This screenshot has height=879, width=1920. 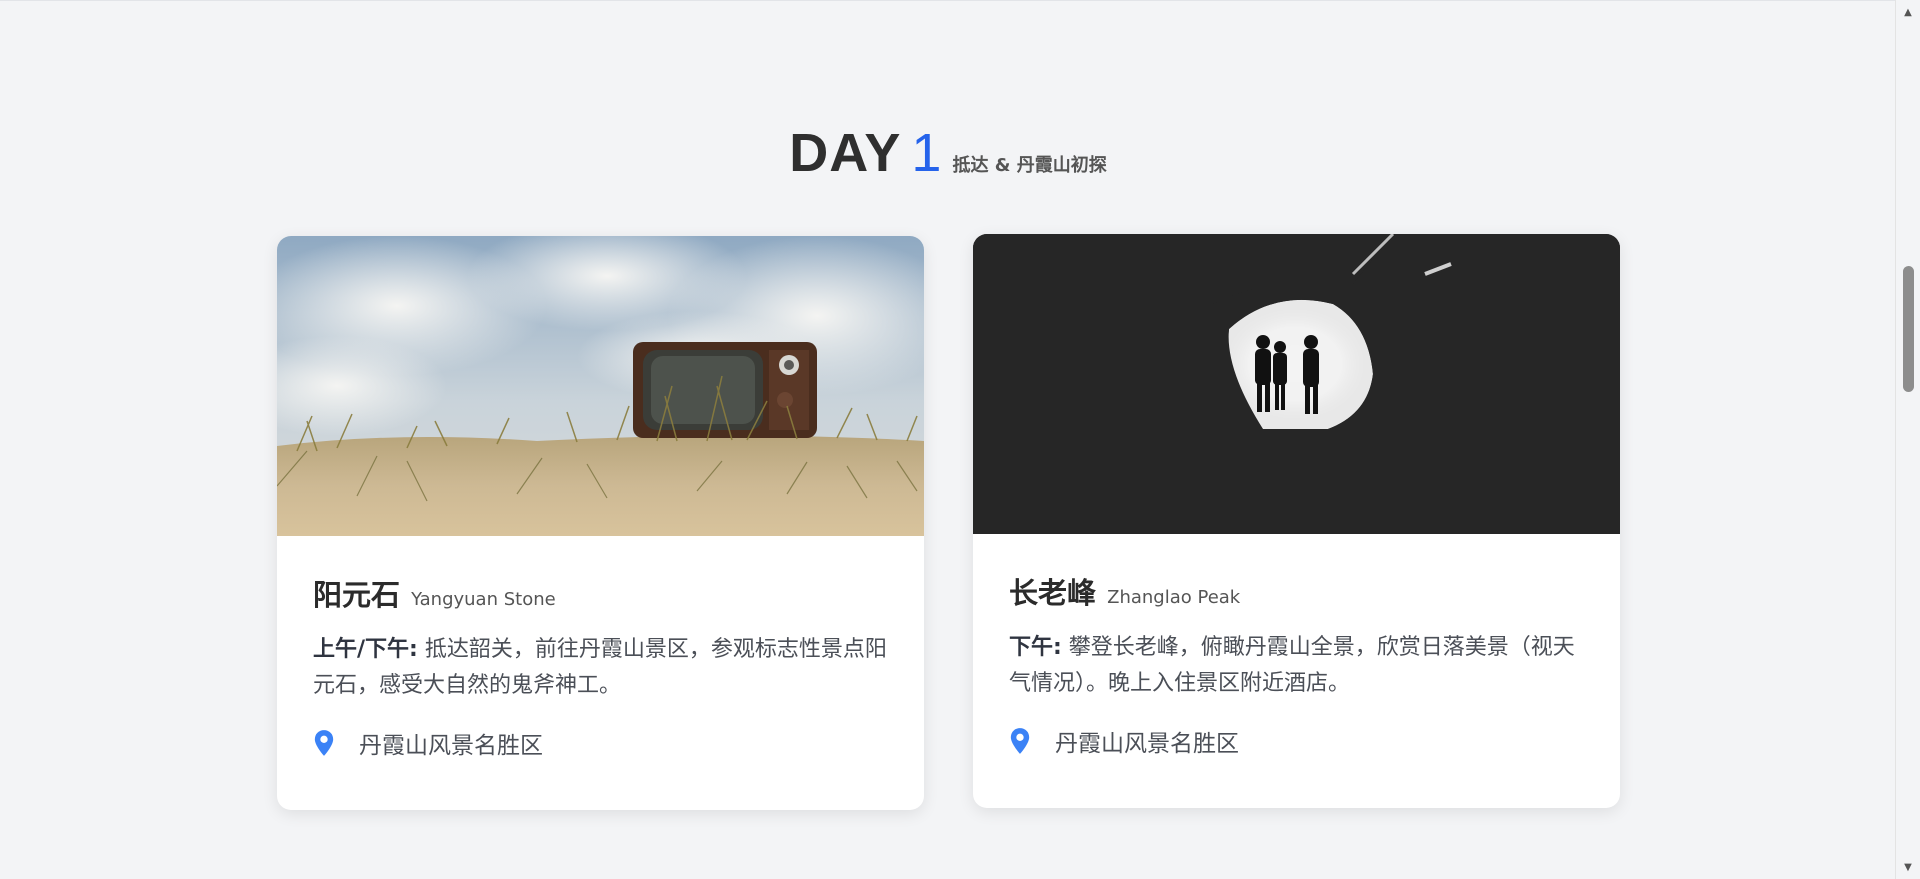 What do you see at coordinates (1296, 591) in the screenshot?
I see `card-title-row: 长老峰 Zhanglao Peak` at bounding box center [1296, 591].